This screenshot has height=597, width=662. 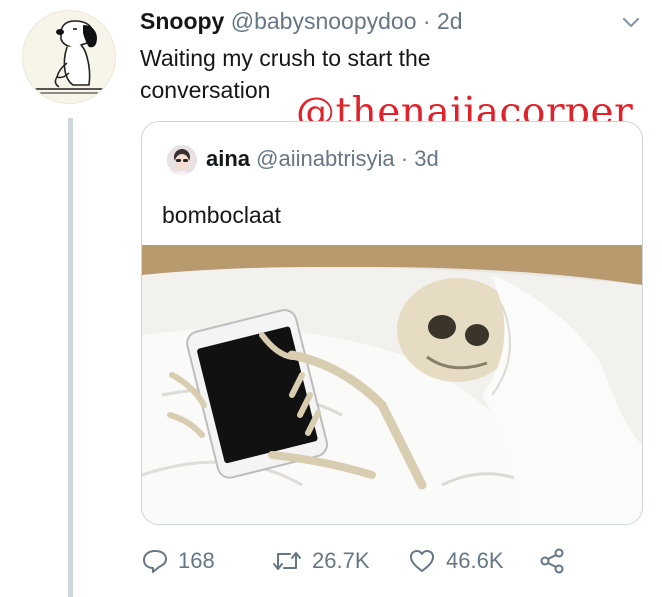 What do you see at coordinates (631, 22) in the screenshot?
I see `chevron-down-icon` at bounding box center [631, 22].